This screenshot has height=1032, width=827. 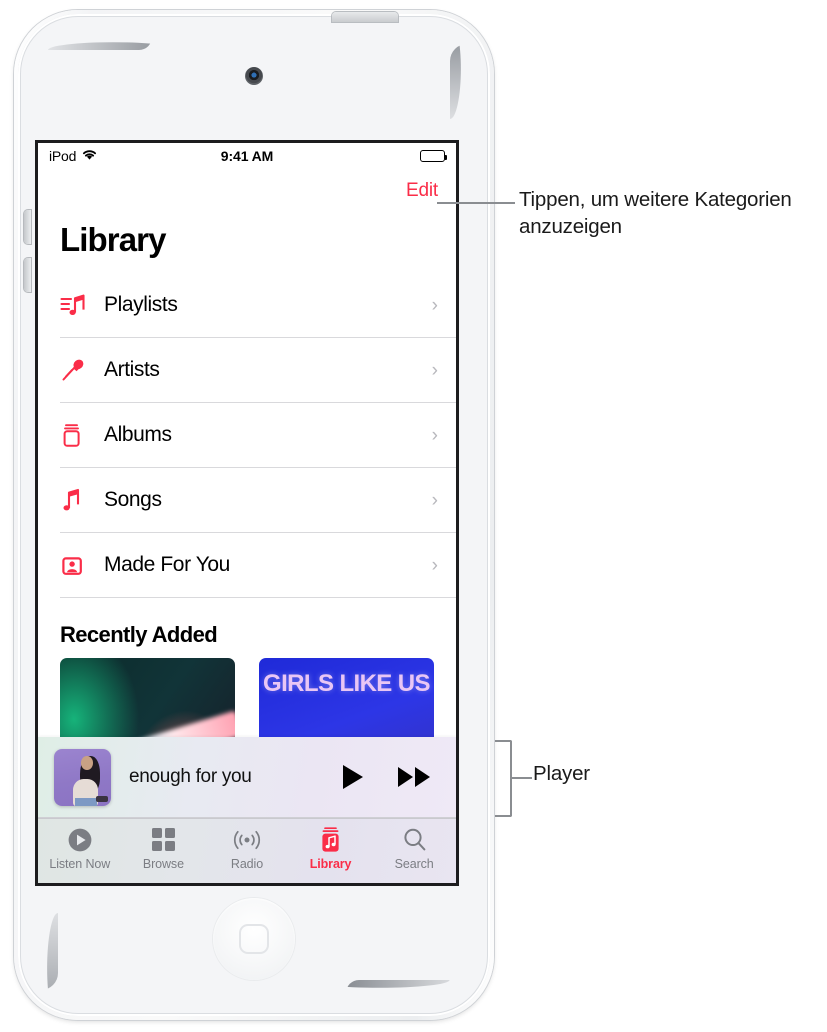 I want to click on person-square-icon, so click(x=77, y=565).